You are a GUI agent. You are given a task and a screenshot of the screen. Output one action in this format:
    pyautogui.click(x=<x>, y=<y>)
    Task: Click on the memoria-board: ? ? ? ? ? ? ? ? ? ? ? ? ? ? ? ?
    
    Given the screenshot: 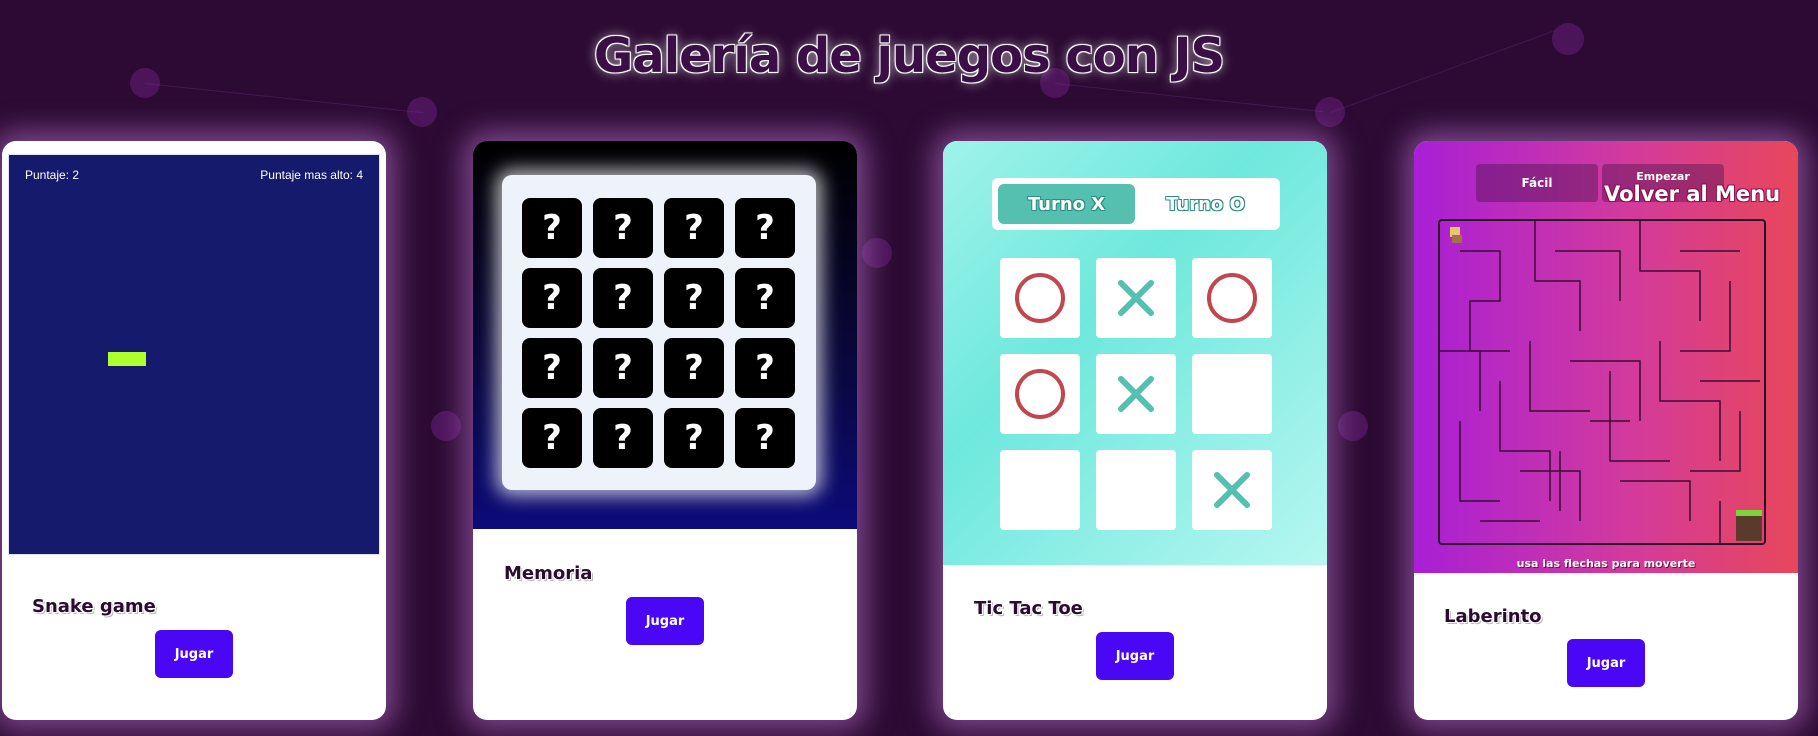 What is the action you would take?
    pyautogui.click(x=659, y=332)
    